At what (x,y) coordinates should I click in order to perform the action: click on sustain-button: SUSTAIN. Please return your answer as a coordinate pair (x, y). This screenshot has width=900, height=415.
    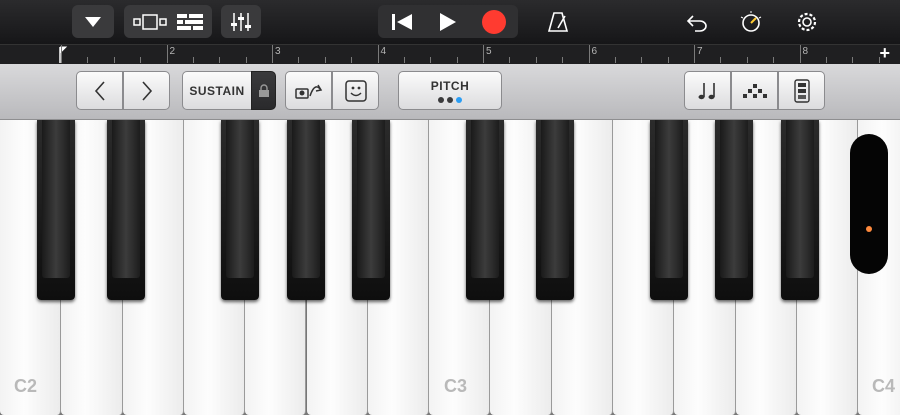
    Looking at the image, I should click on (217, 90).